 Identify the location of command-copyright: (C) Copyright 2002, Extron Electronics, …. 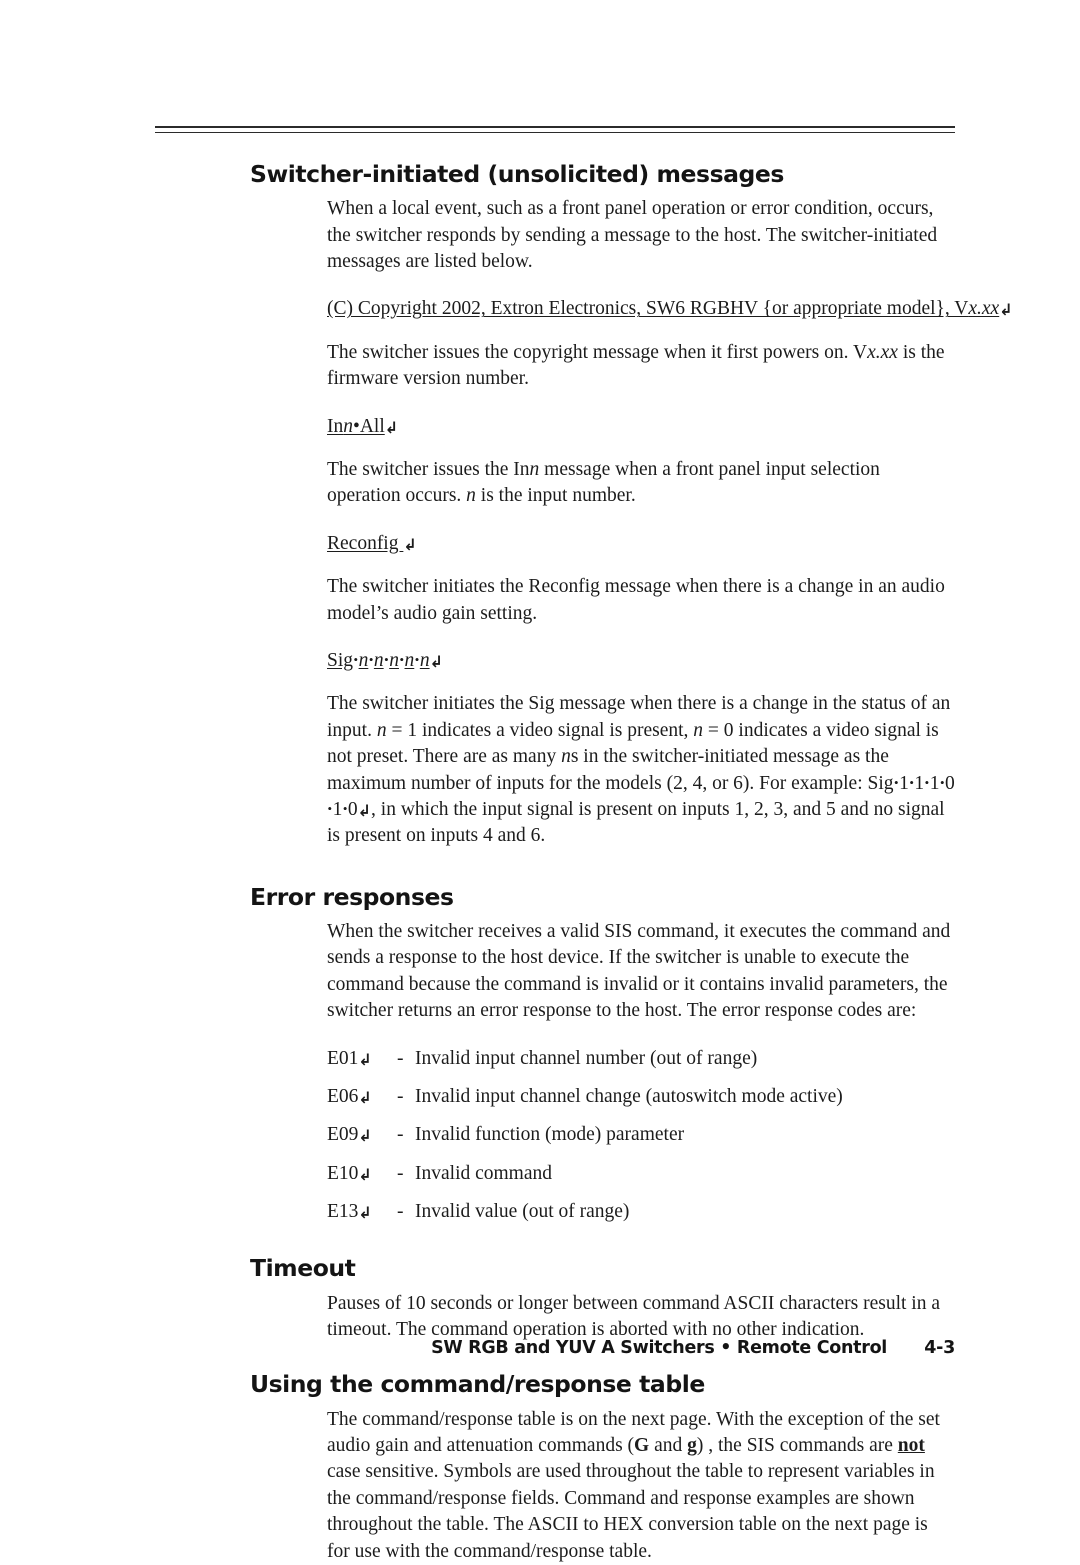
(540, 309).